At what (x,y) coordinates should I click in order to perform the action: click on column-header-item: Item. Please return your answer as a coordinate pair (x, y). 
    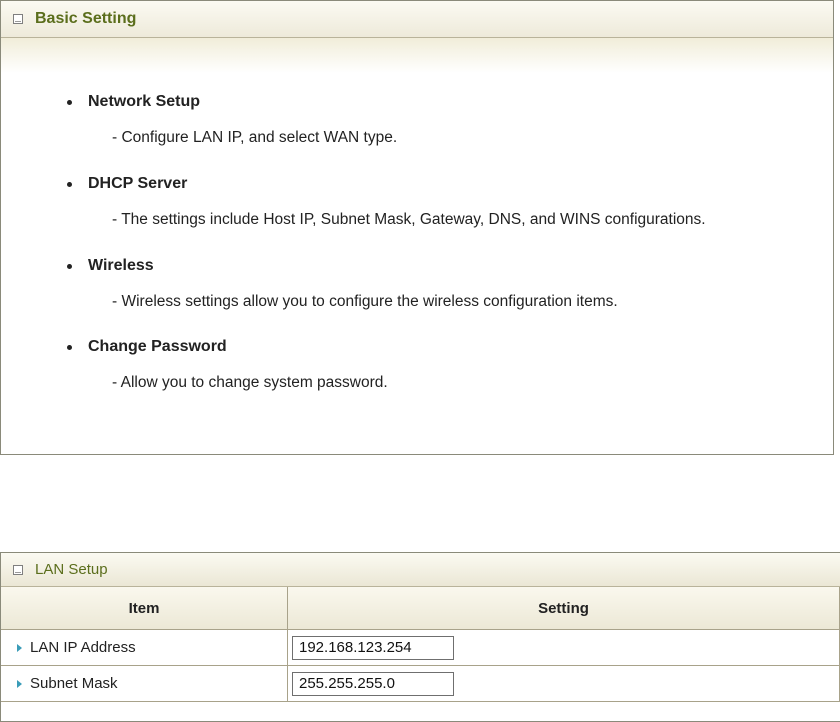
    Looking at the image, I should click on (144, 608).